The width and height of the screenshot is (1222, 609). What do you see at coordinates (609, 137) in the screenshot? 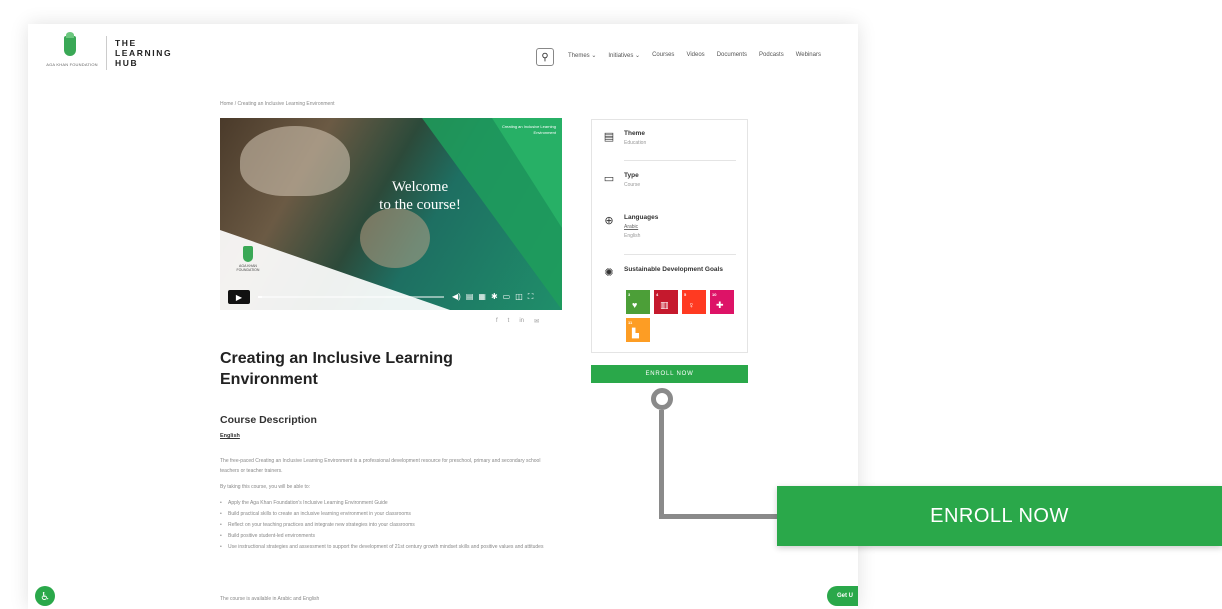
I see `book-icon: ▤` at bounding box center [609, 137].